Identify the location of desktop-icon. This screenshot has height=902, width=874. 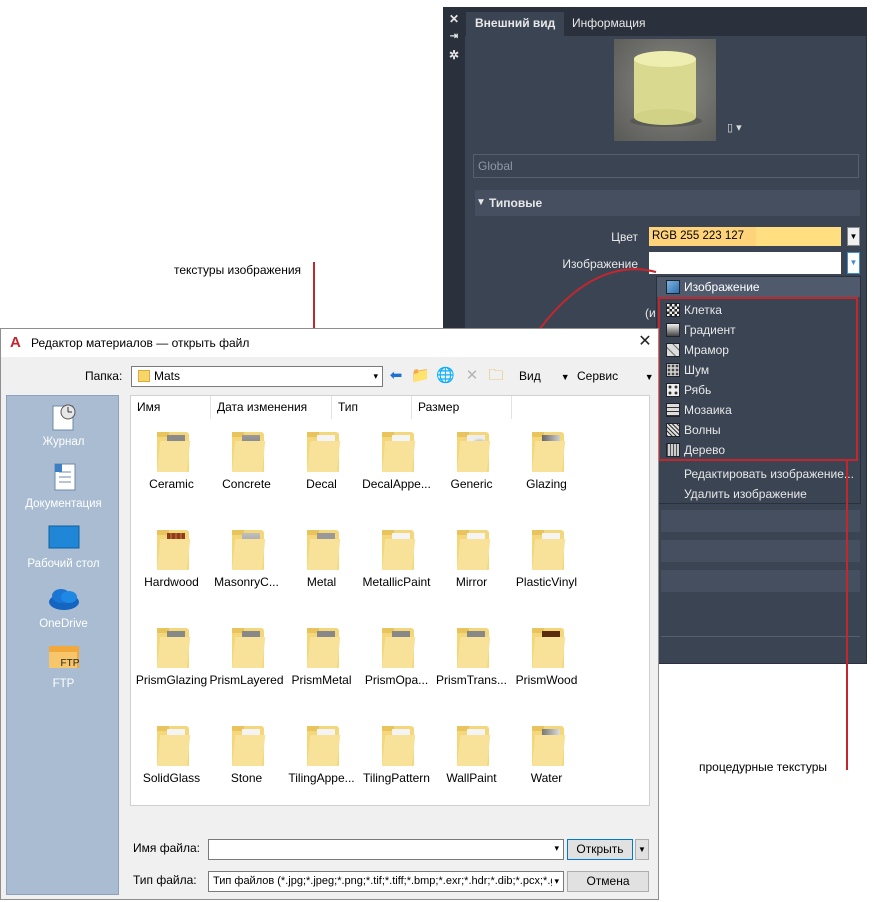
(63, 537).